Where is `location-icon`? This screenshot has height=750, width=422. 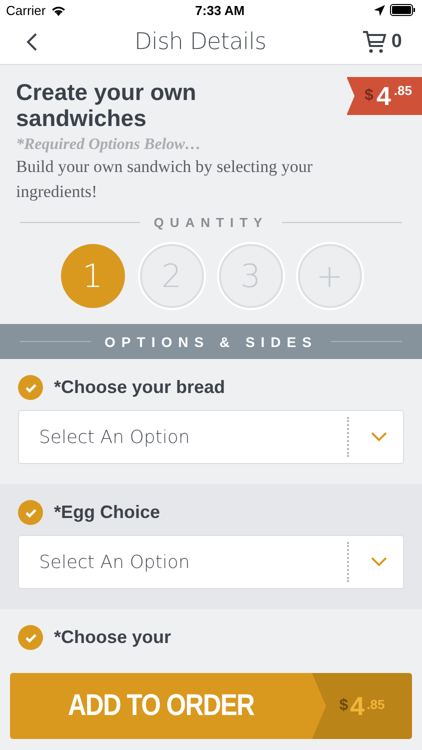
location-icon is located at coordinates (379, 10).